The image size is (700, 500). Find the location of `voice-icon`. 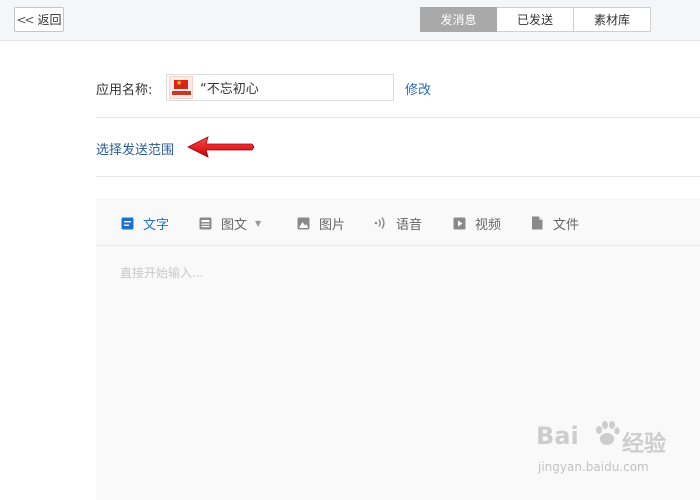

voice-icon is located at coordinates (380, 223).